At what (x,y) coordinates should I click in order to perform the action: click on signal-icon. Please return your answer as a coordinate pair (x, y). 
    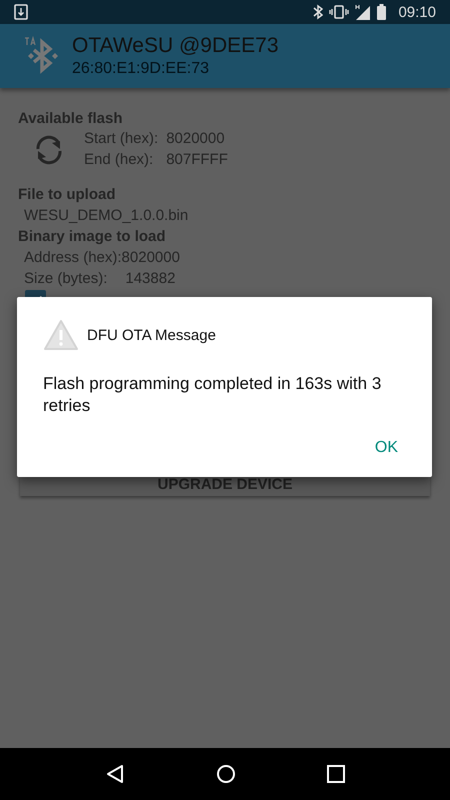
    Looking at the image, I should click on (363, 12).